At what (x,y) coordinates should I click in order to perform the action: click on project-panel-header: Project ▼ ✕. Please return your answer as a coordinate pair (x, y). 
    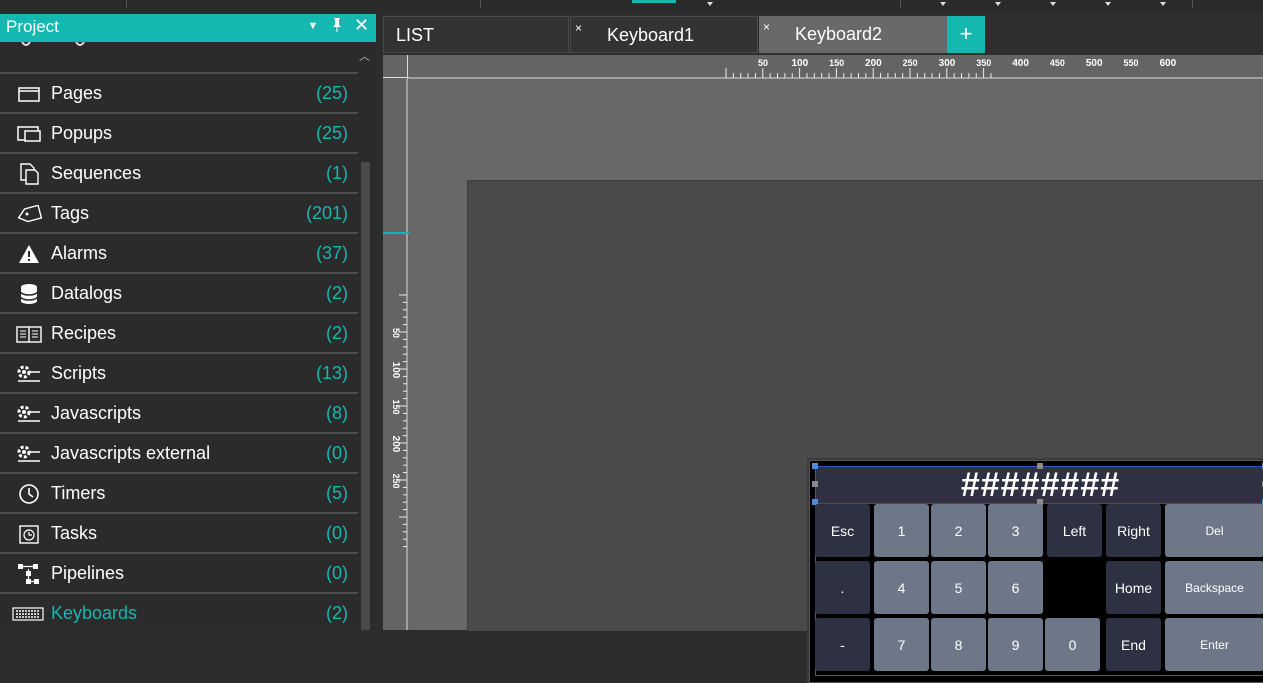
    Looking at the image, I should click on (188, 28).